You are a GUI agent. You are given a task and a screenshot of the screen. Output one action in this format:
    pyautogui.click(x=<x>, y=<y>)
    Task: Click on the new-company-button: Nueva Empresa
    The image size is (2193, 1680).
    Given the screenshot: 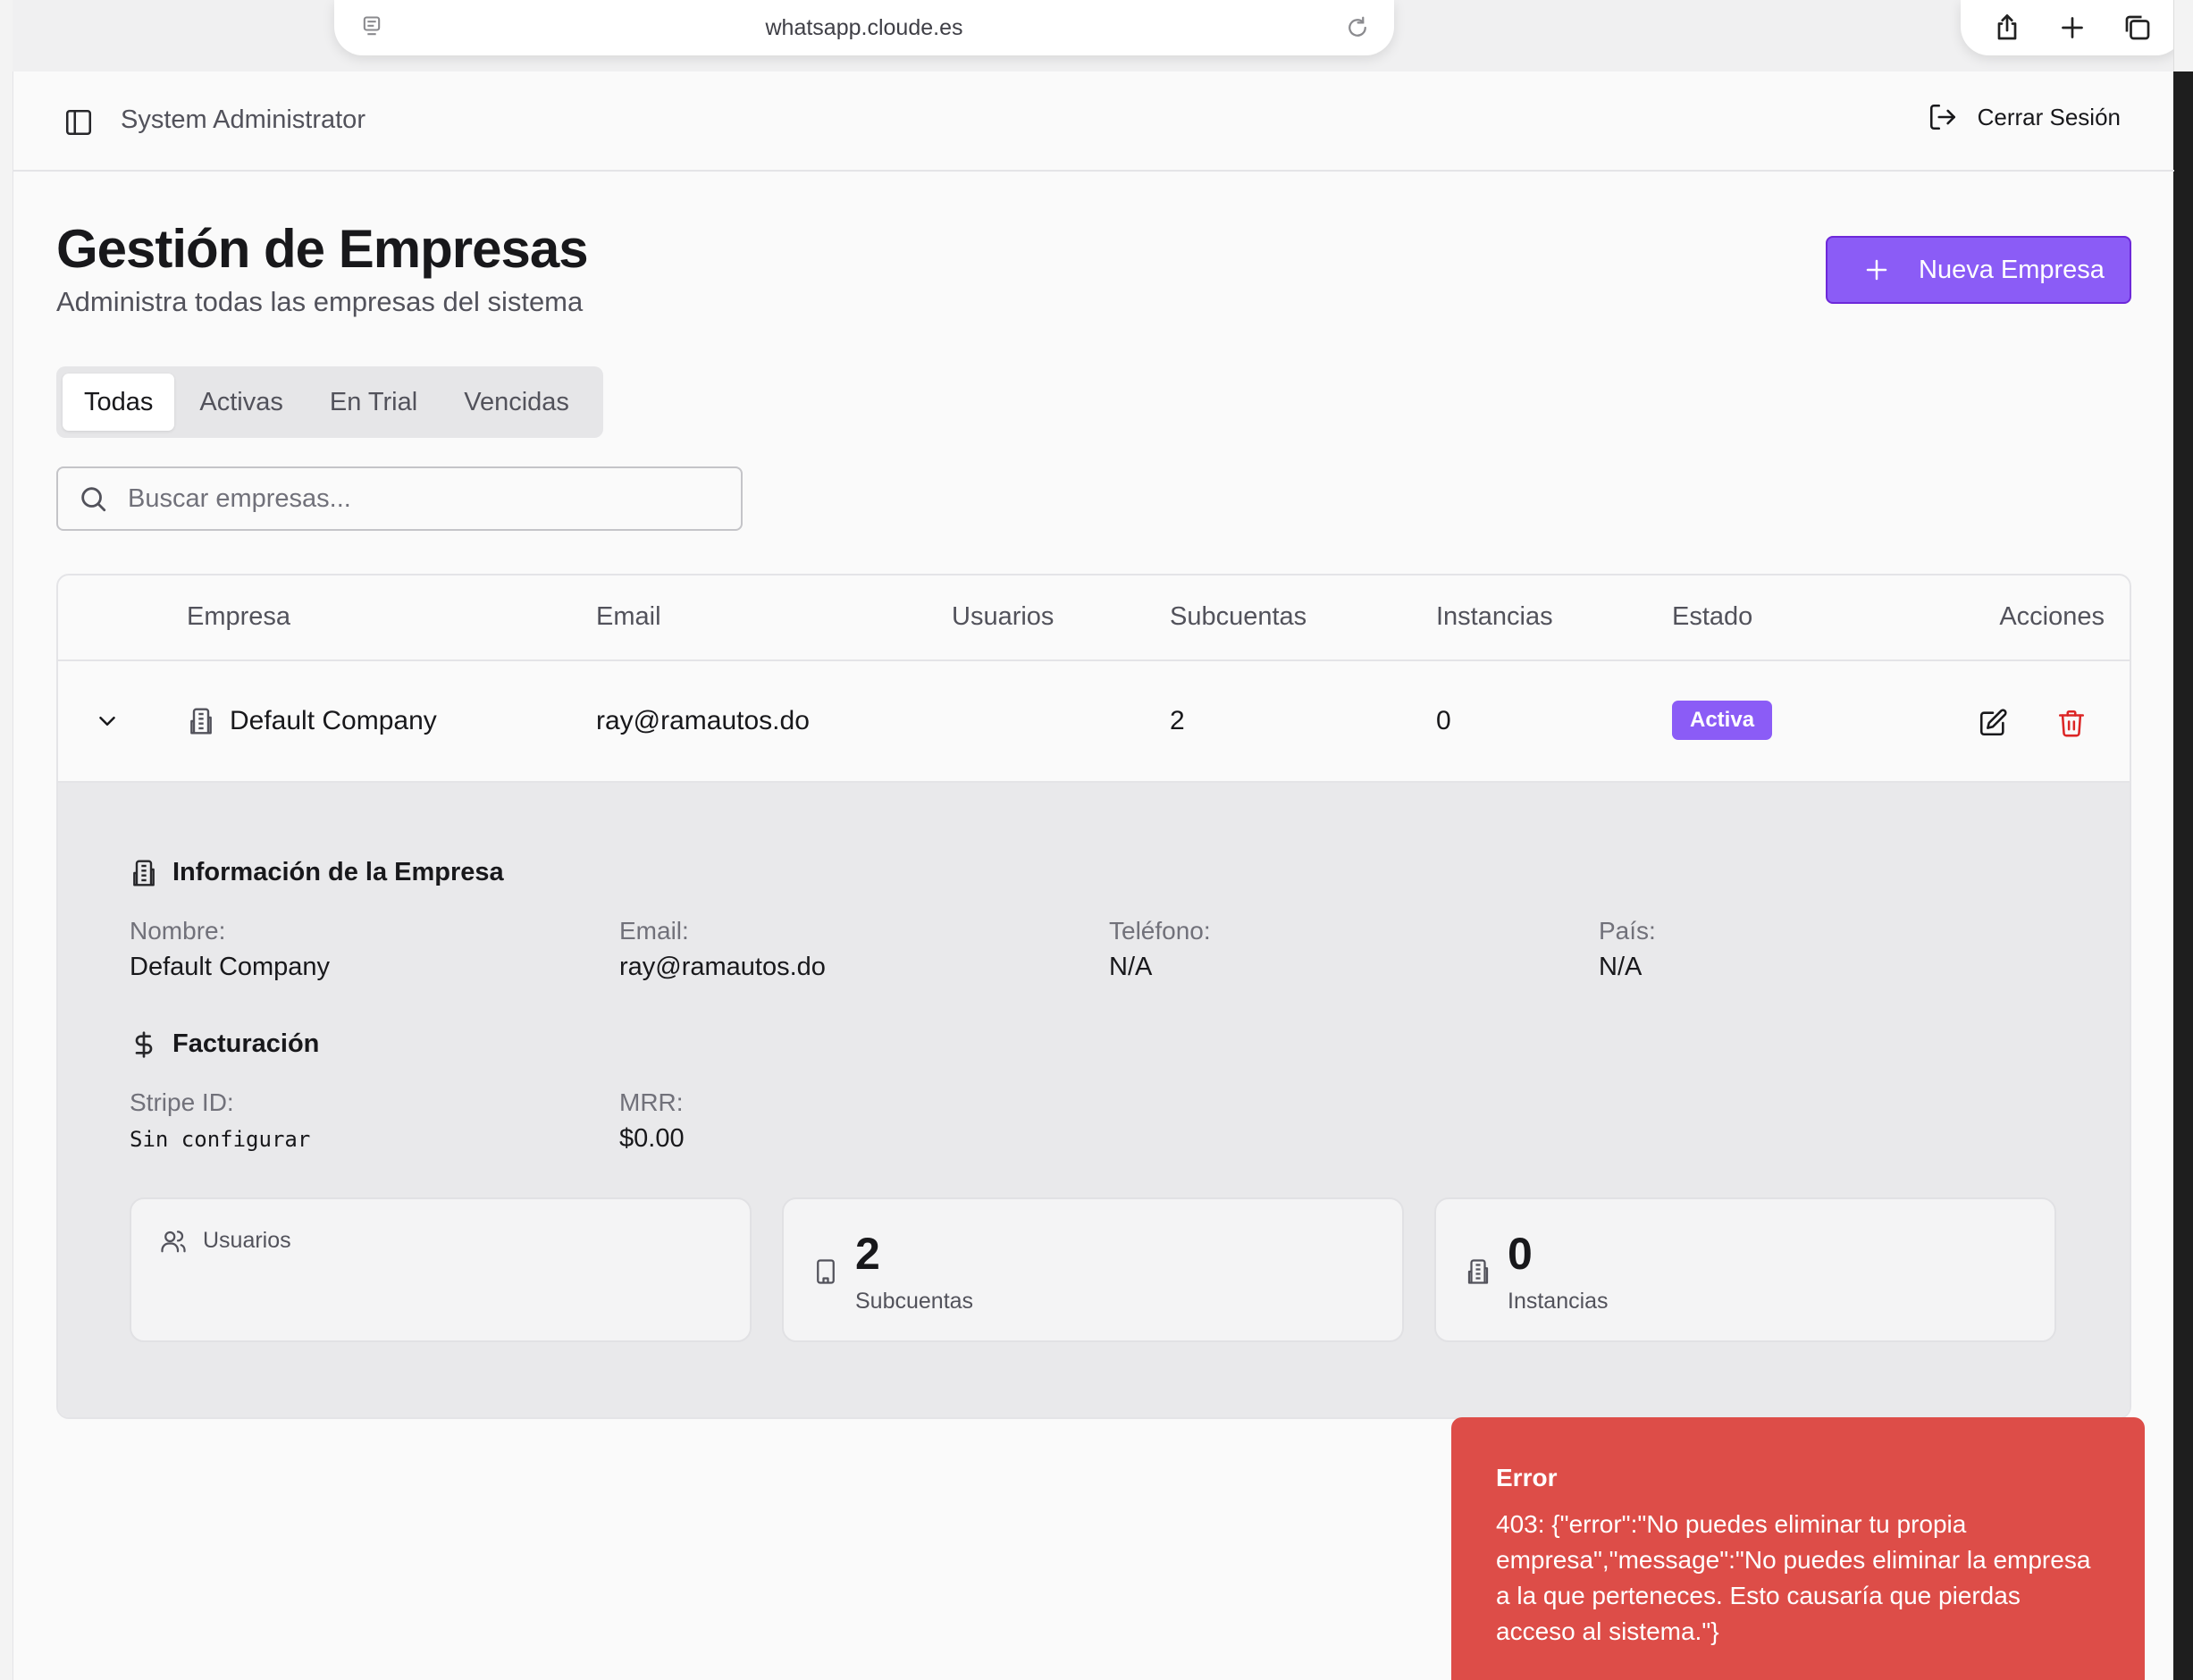 What is the action you would take?
    pyautogui.click(x=1978, y=270)
    